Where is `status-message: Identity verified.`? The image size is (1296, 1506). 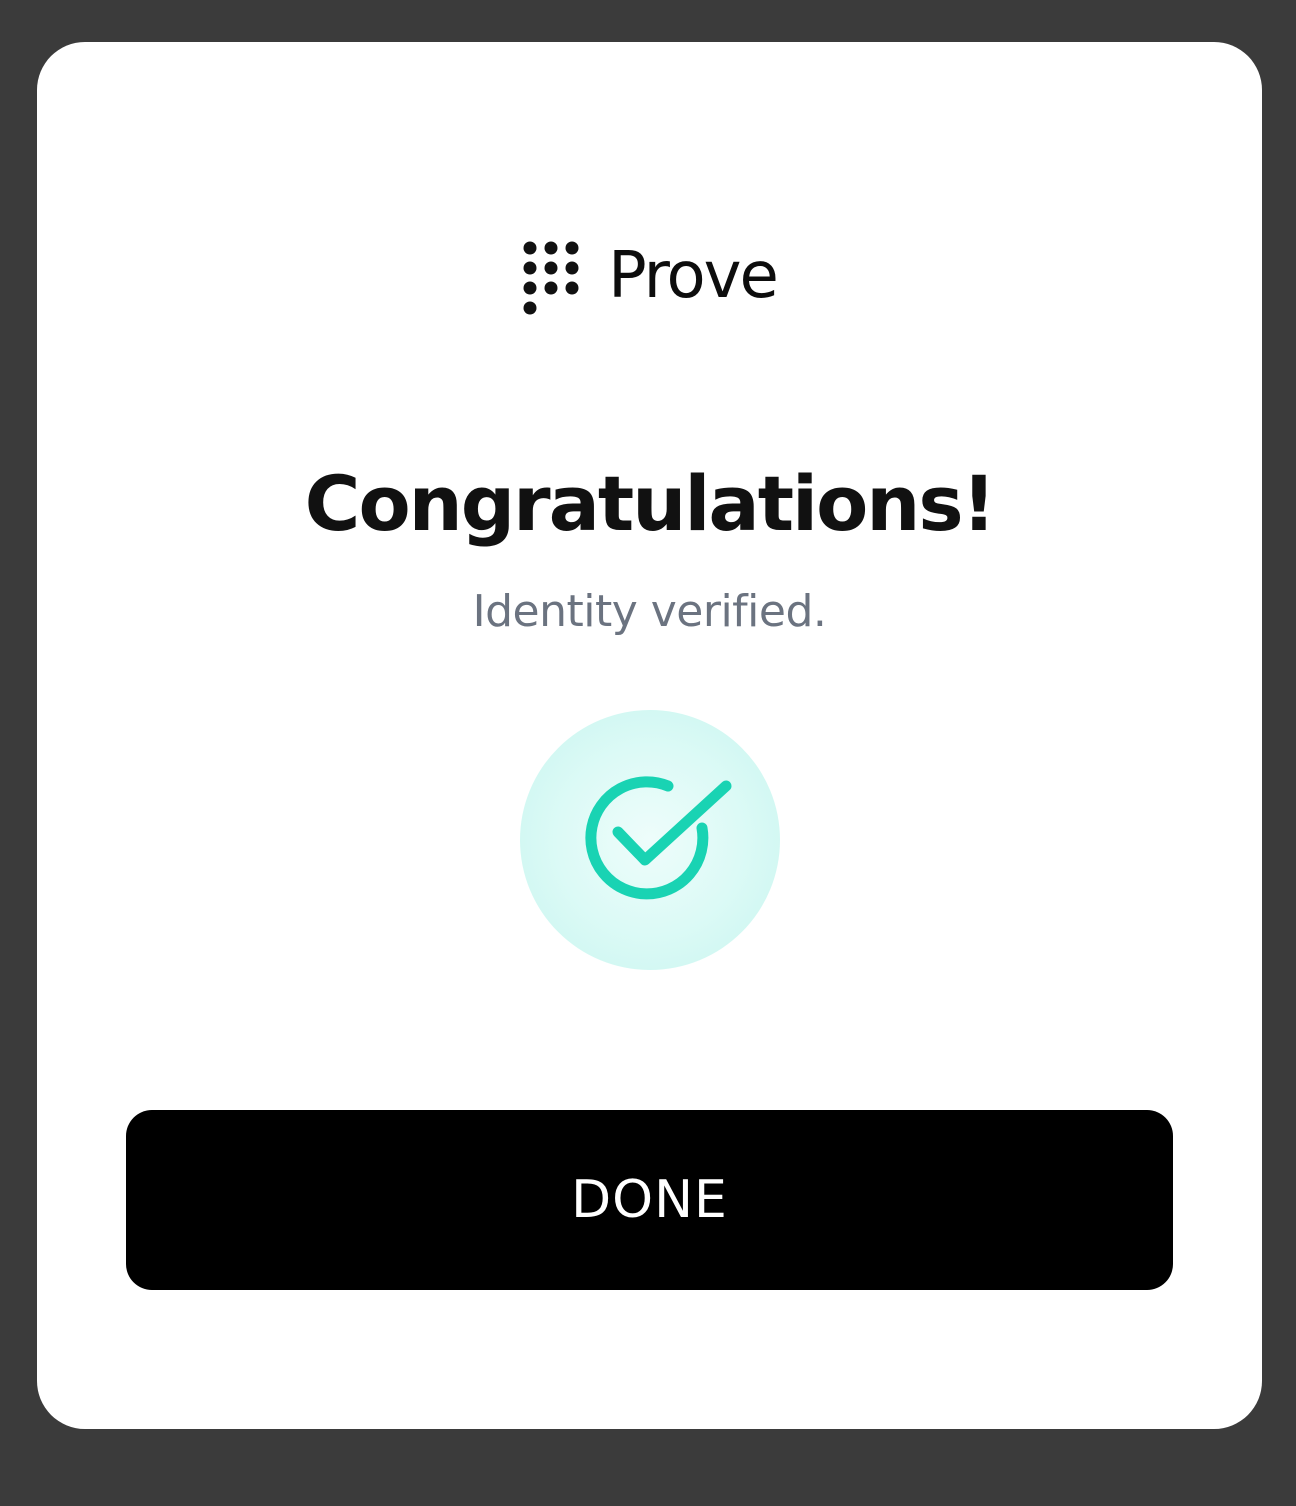
status-message: Identity verified. is located at coordinates (649, 611).